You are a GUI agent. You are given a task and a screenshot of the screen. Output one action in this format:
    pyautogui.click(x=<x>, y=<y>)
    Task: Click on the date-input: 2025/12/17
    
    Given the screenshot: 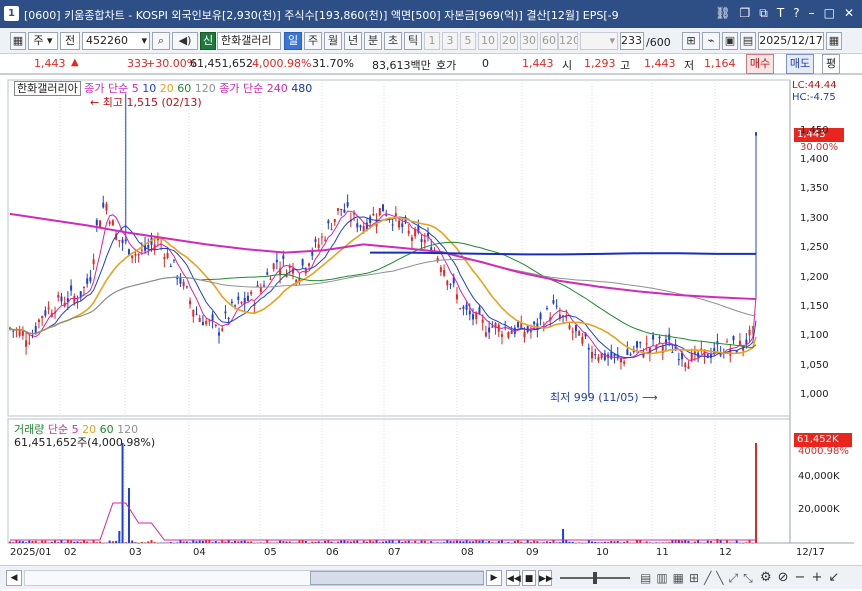 What is the action you would take?
    pyautogui.click(x=791, y=41)
    